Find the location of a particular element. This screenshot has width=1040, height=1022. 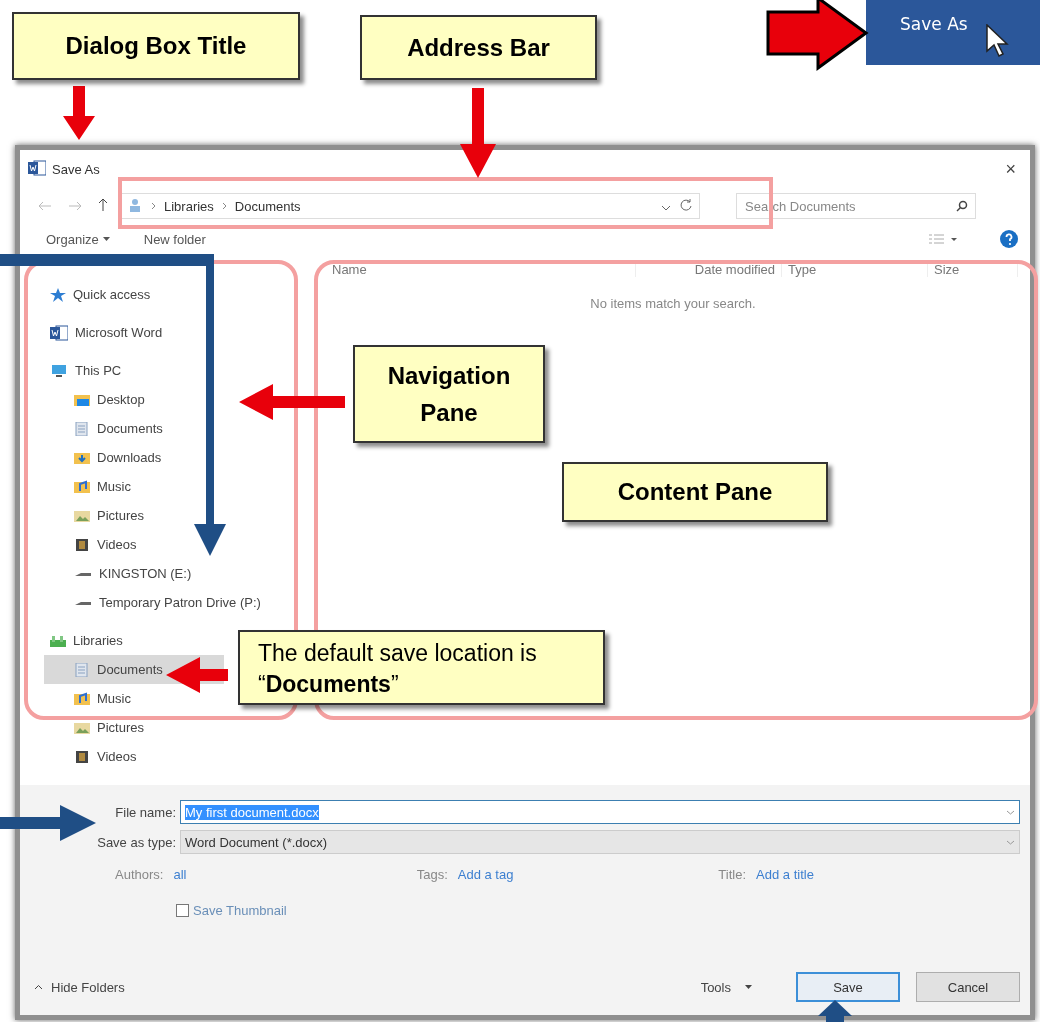

navigation-item: Videos is located at coordinates (134, 756).